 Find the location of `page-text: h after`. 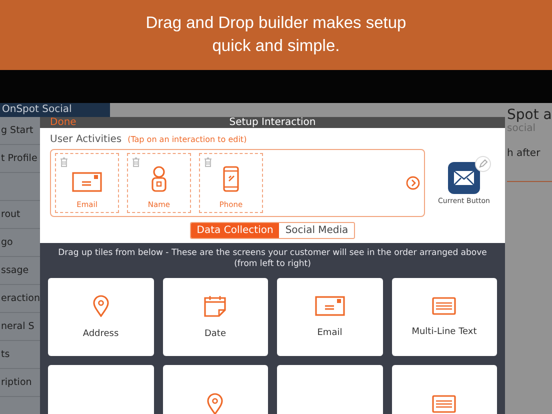

page-text: h after is located at coordinates (524, 153).